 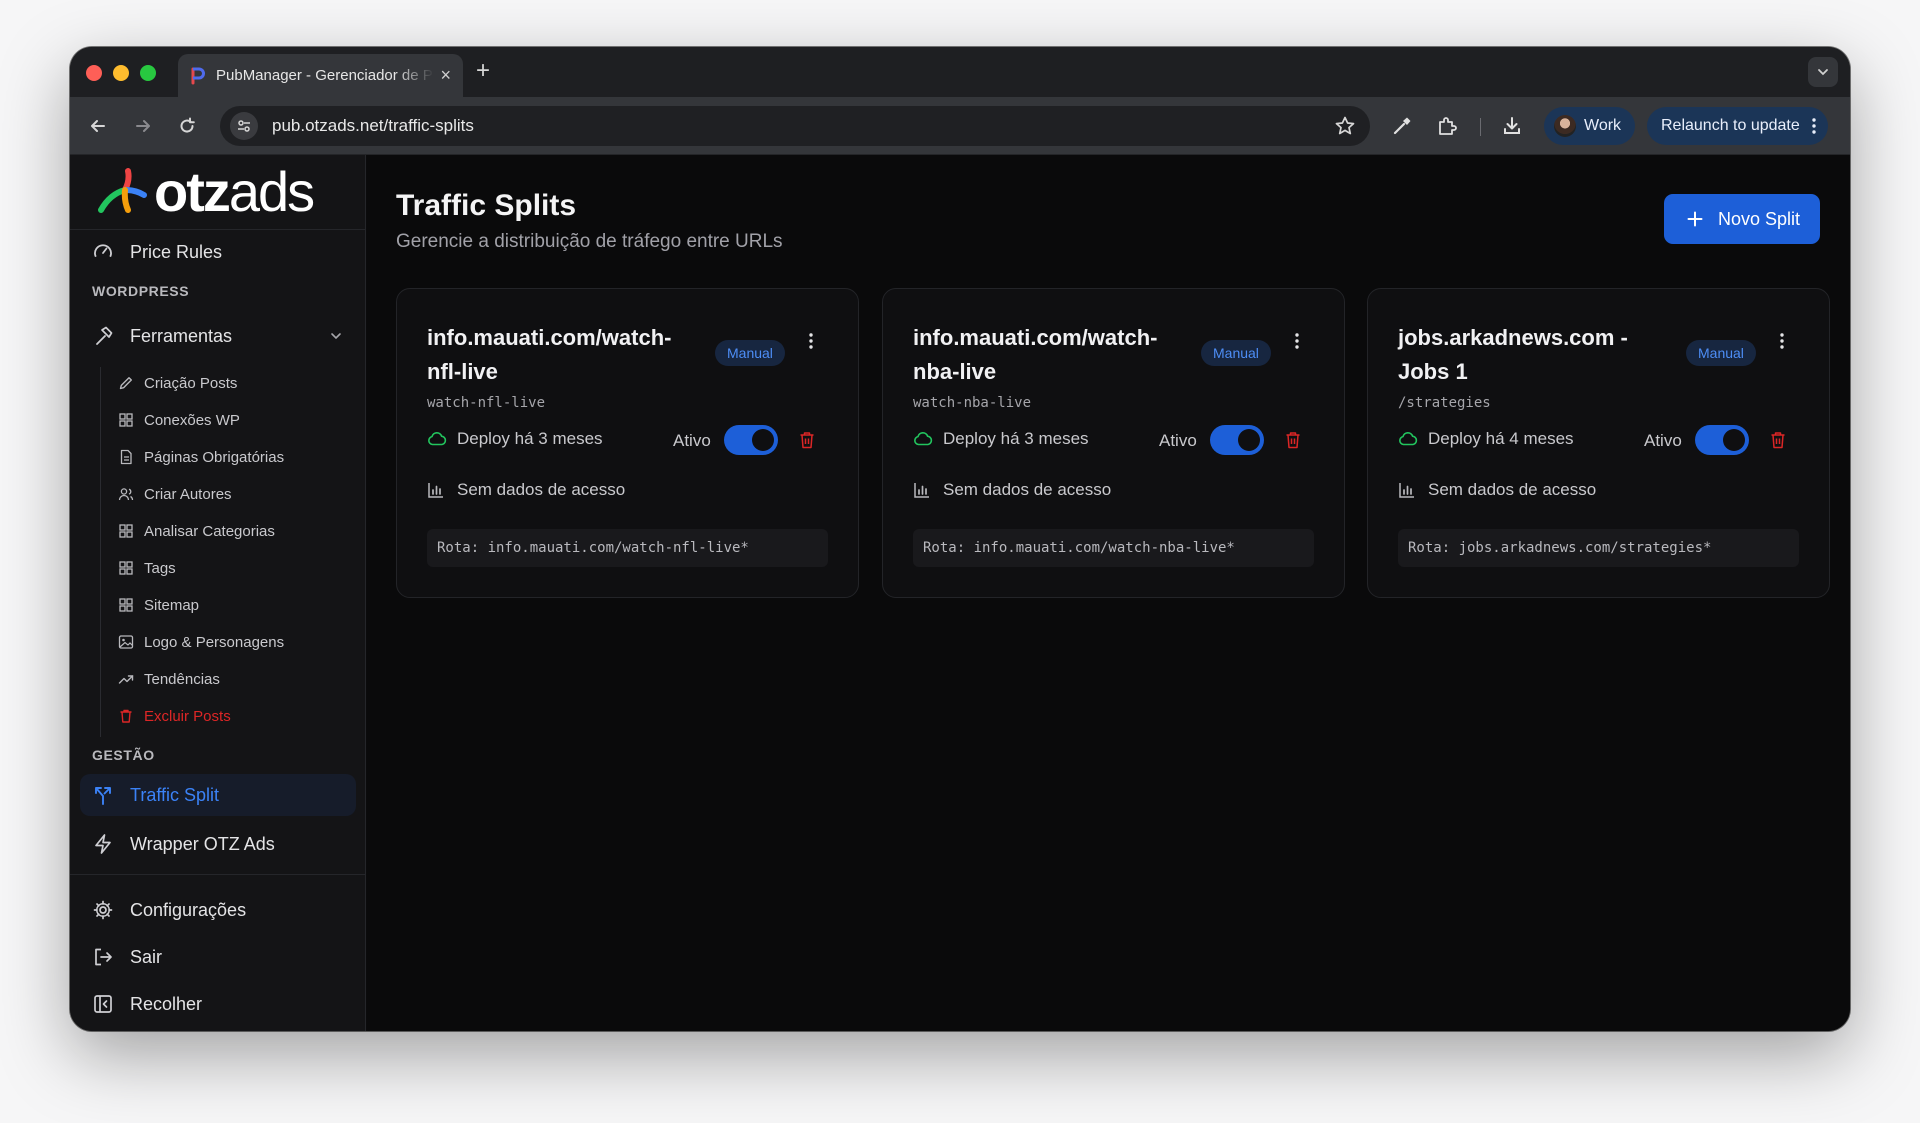 What do you see at coordinates (244, 126) in the screenshot?
I see `site-info-button` at bounding box center [244, 126].